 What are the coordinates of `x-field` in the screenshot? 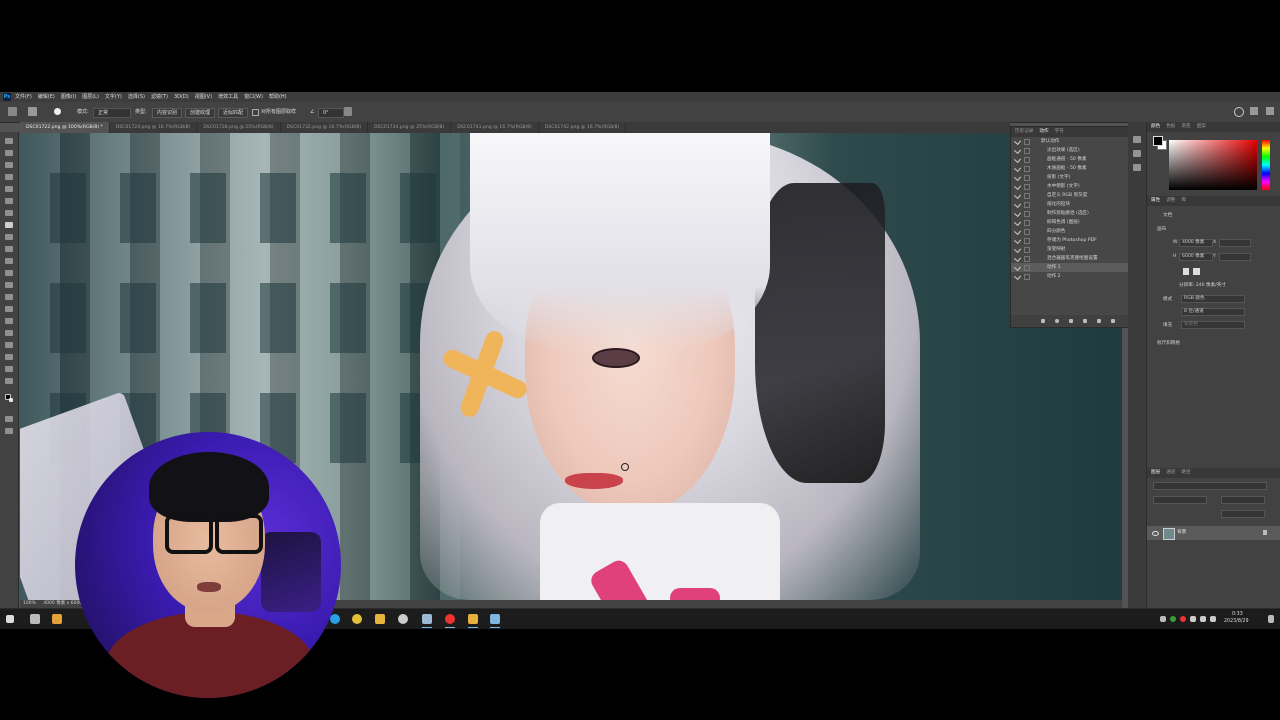 It's located at (1235, 243).